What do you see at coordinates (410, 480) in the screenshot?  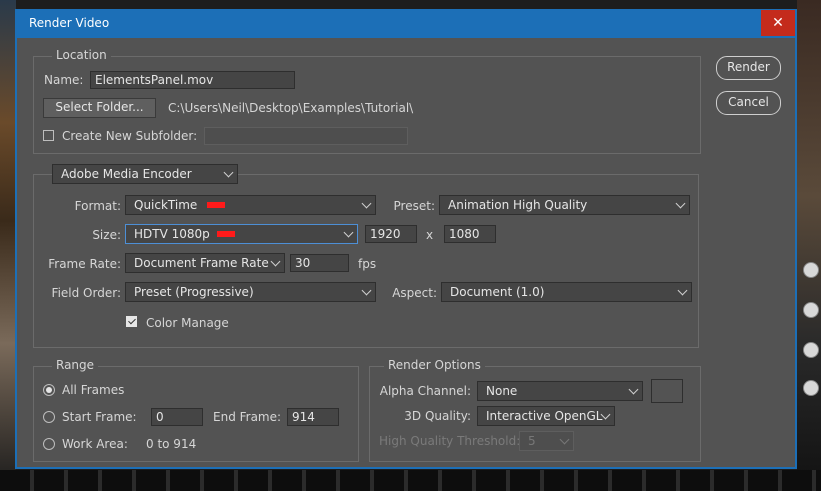 I see `desktop-background-keyboard` at bounding box center [410, 480].